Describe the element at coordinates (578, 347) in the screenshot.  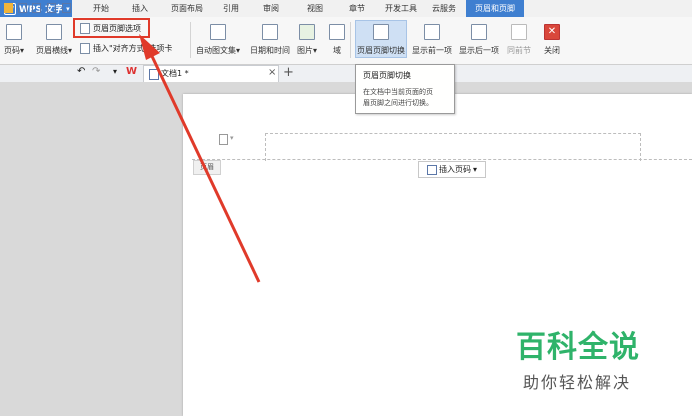
I see `watermark-title: 百科全说` at that location.